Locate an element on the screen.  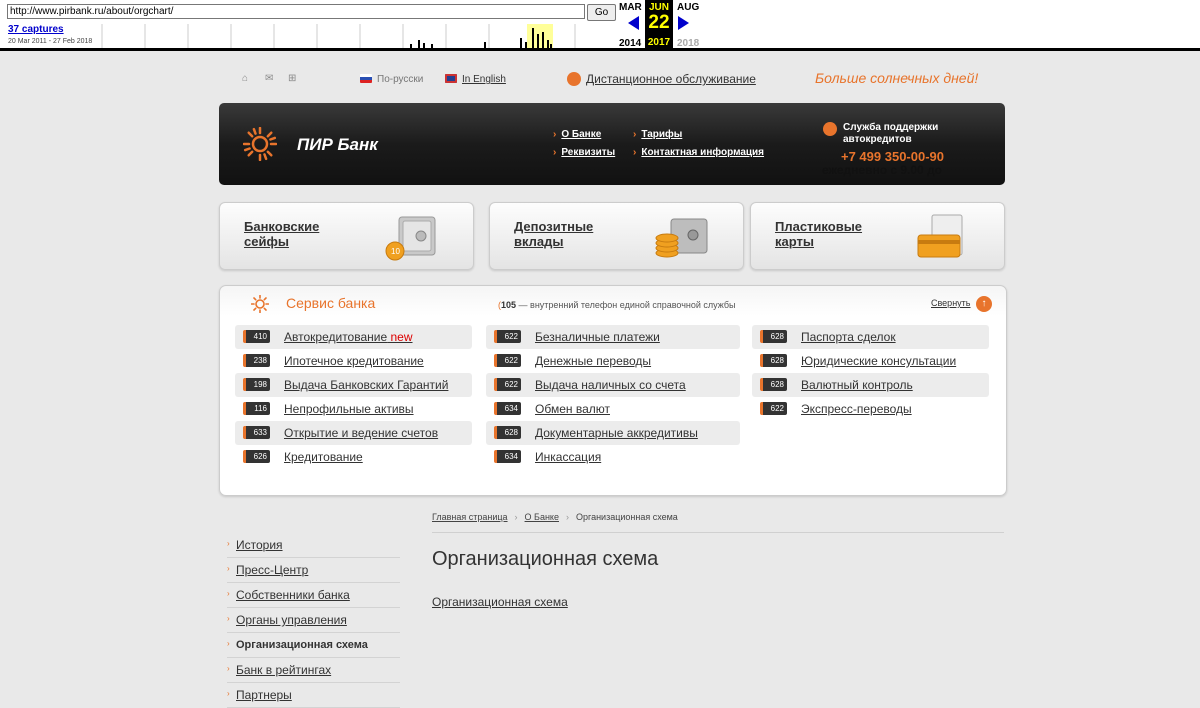
tile-safes-line2: сейфы is located at coordinates (281, 241).